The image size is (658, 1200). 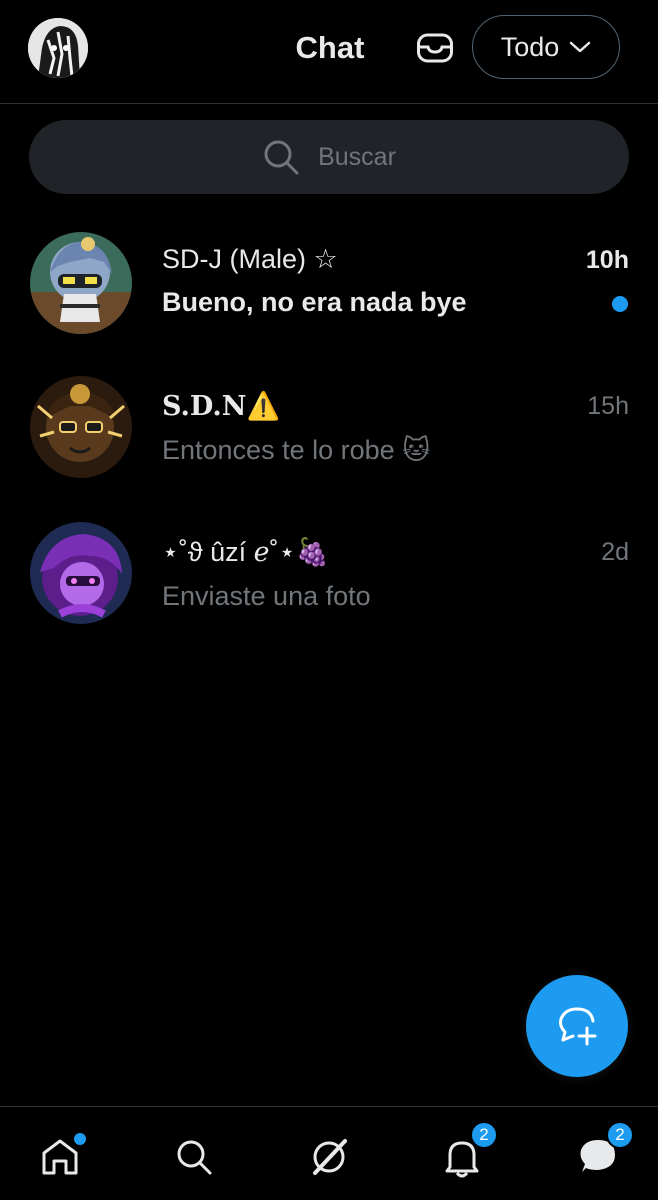 What do you see at coordinates (468, 1151) in the screenshot?
I see `nav-notifications: 2` at bounding box center [468, 1151].